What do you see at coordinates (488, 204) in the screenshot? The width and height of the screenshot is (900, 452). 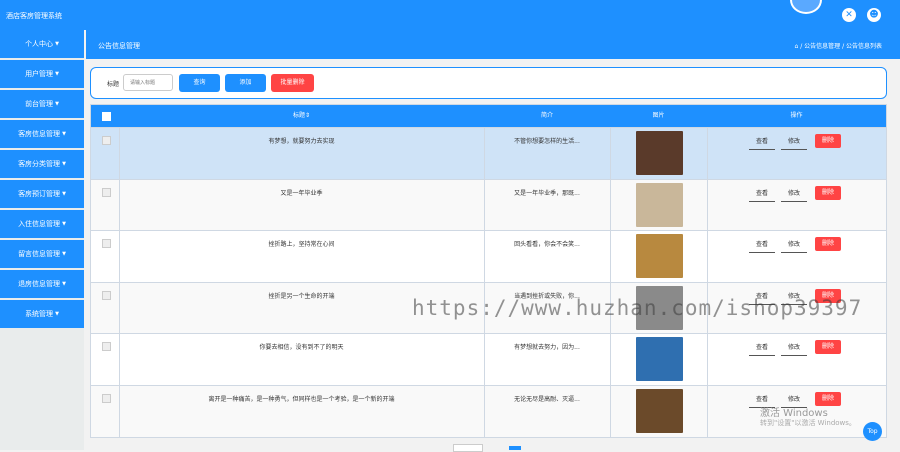 I see `table-row: 又是一年毕业季 又是一年毕业季，那既... 查看 修改 删除` at bounding box center [488, 204].